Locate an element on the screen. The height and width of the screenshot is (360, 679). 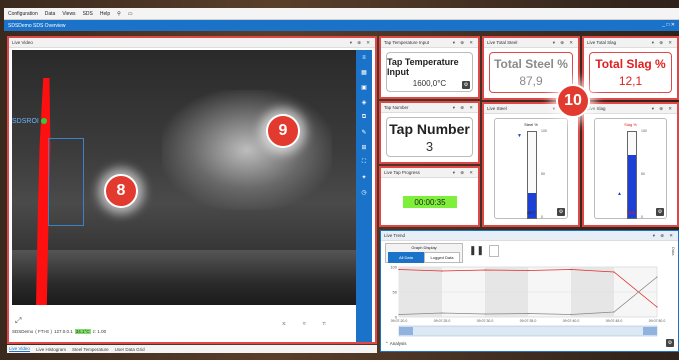
scrubber-handle-right is located at coordinates (650, 331).